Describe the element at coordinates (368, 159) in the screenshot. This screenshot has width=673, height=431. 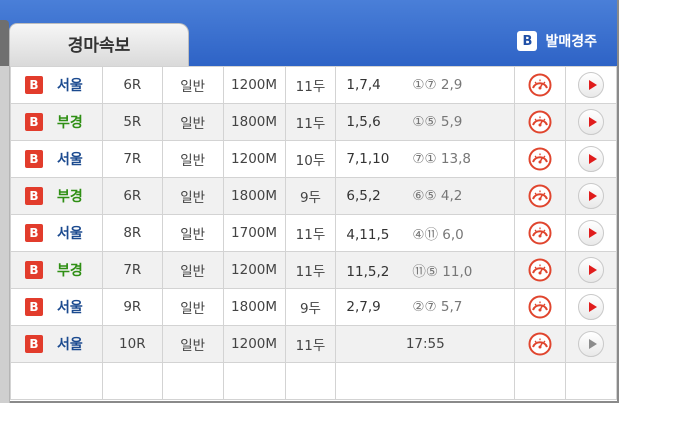
I see `finish-order: 7,1,10` at that location.